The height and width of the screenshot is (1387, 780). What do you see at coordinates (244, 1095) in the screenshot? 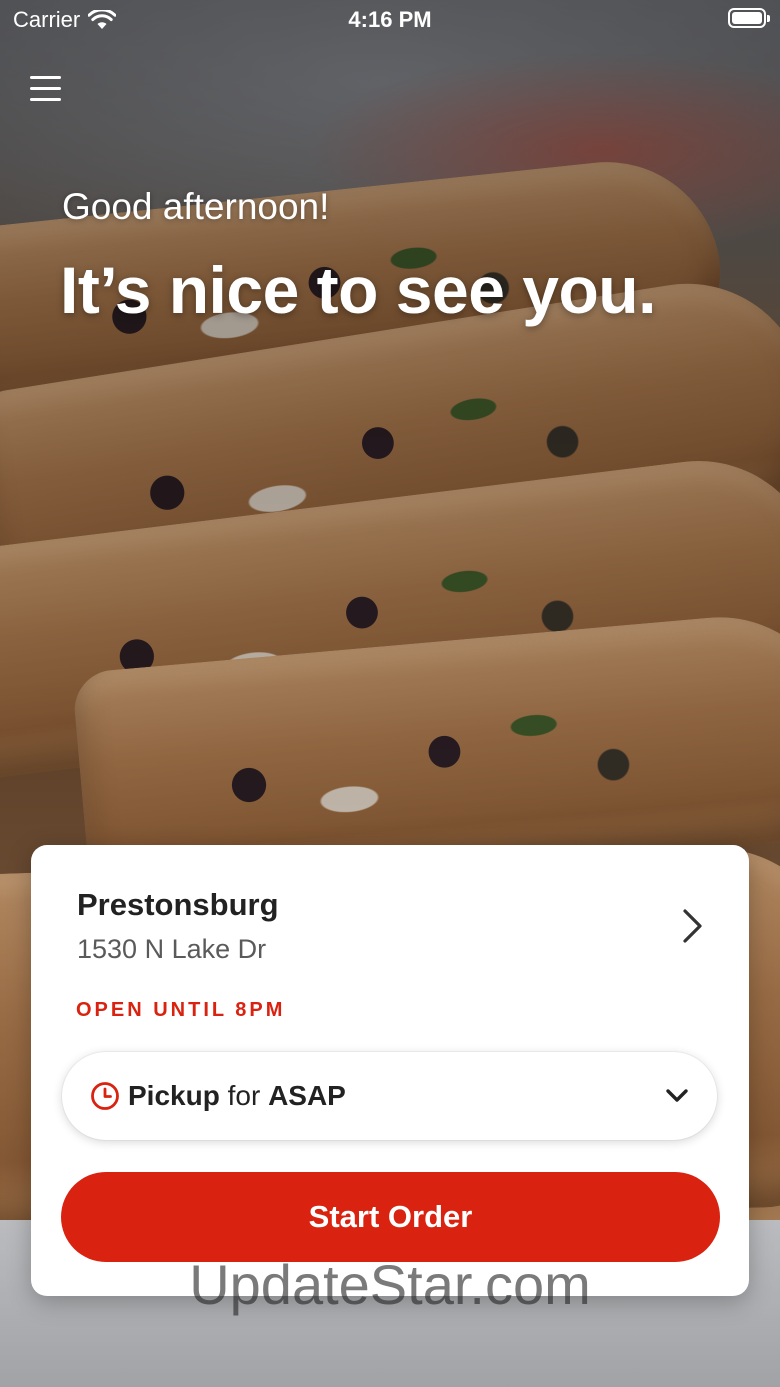
I see `order-mode-connector: for` at bounding box center [244, 1095].